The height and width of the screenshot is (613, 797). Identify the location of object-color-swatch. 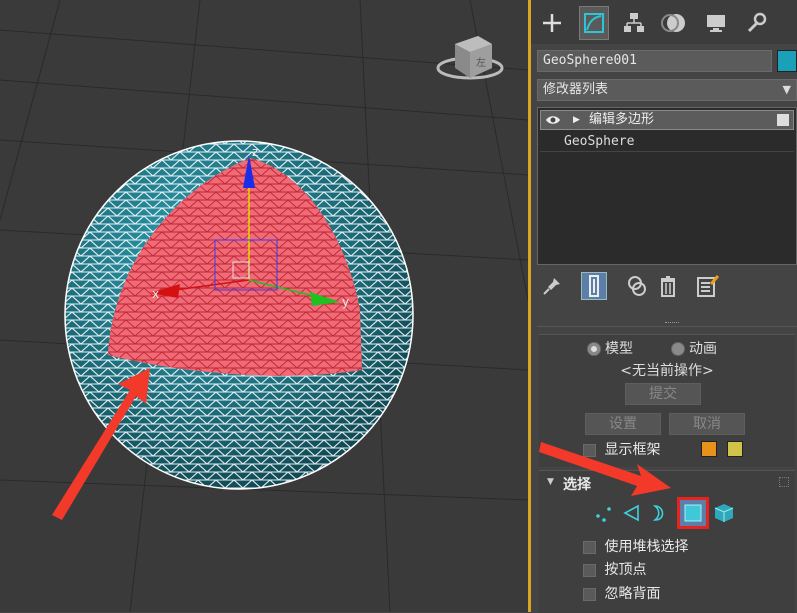
(787, 61).